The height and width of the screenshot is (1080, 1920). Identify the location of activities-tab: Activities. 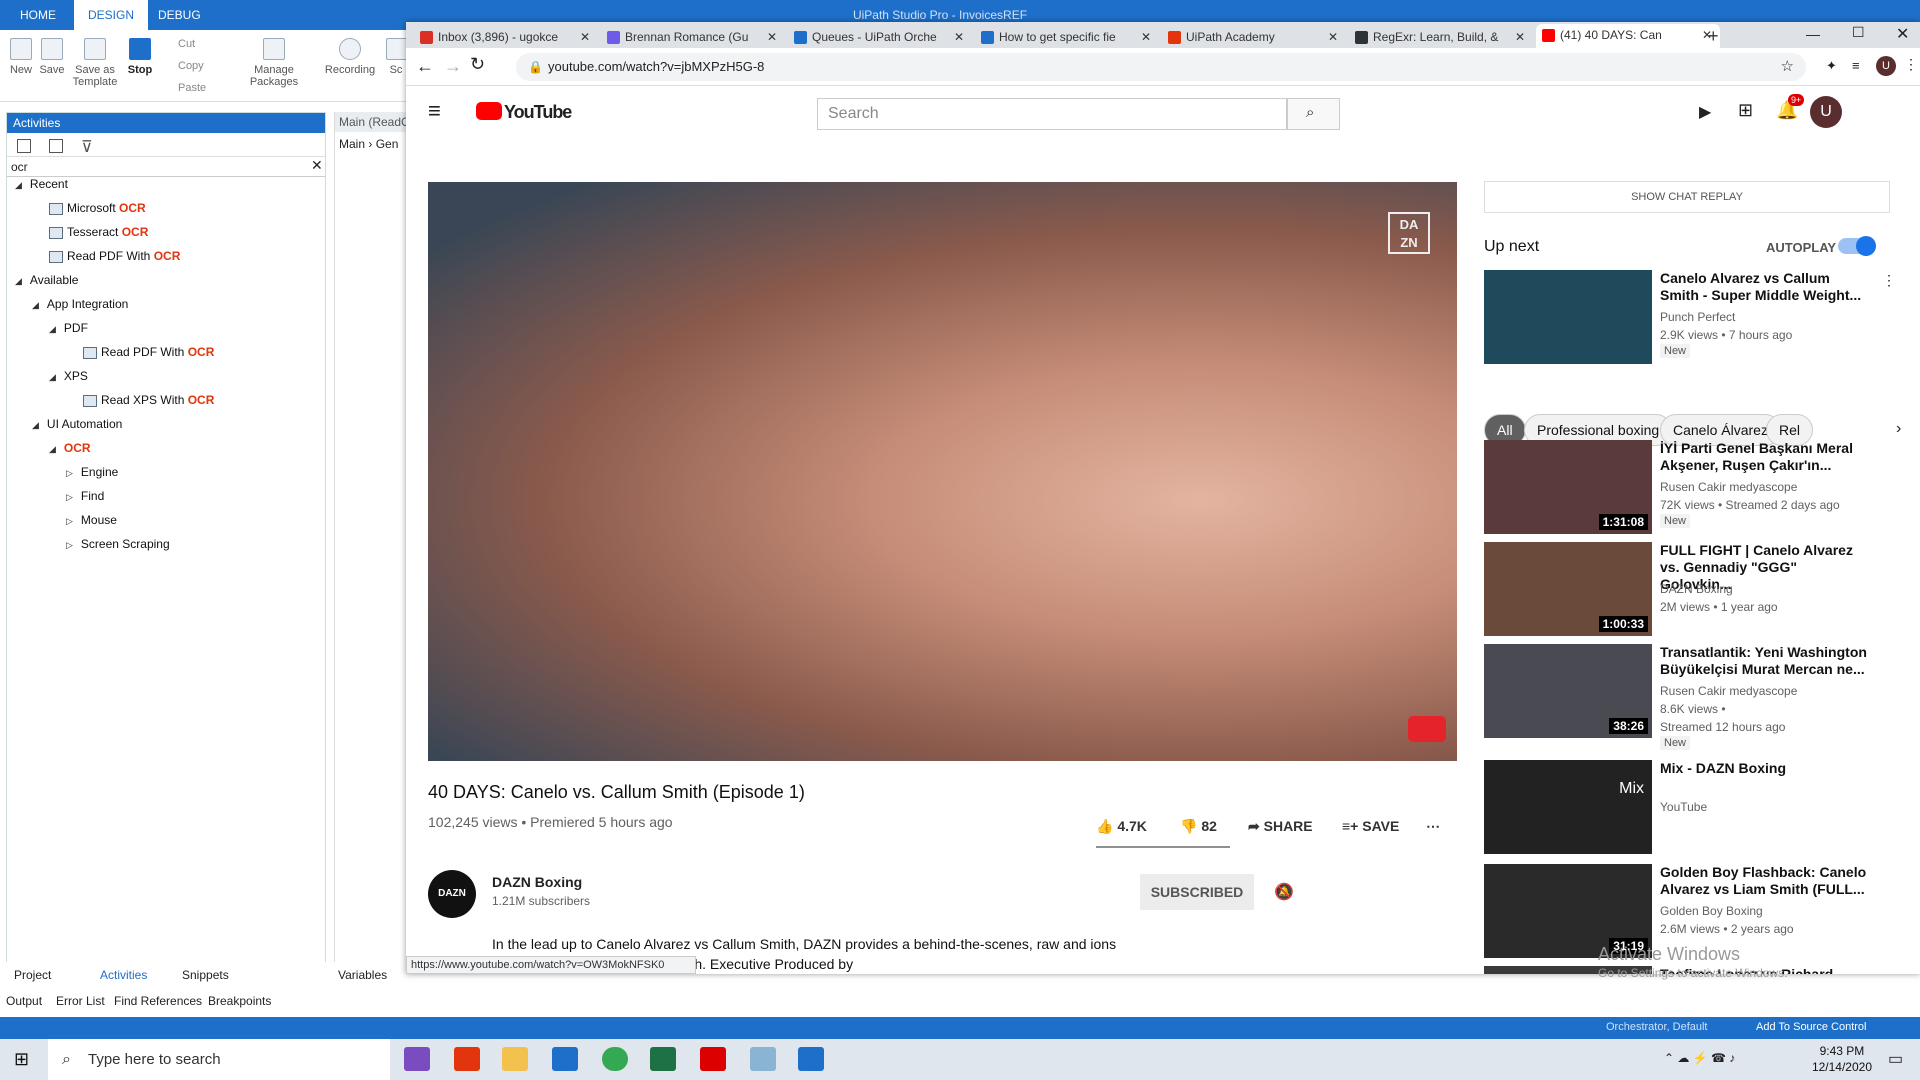
(123, 975).